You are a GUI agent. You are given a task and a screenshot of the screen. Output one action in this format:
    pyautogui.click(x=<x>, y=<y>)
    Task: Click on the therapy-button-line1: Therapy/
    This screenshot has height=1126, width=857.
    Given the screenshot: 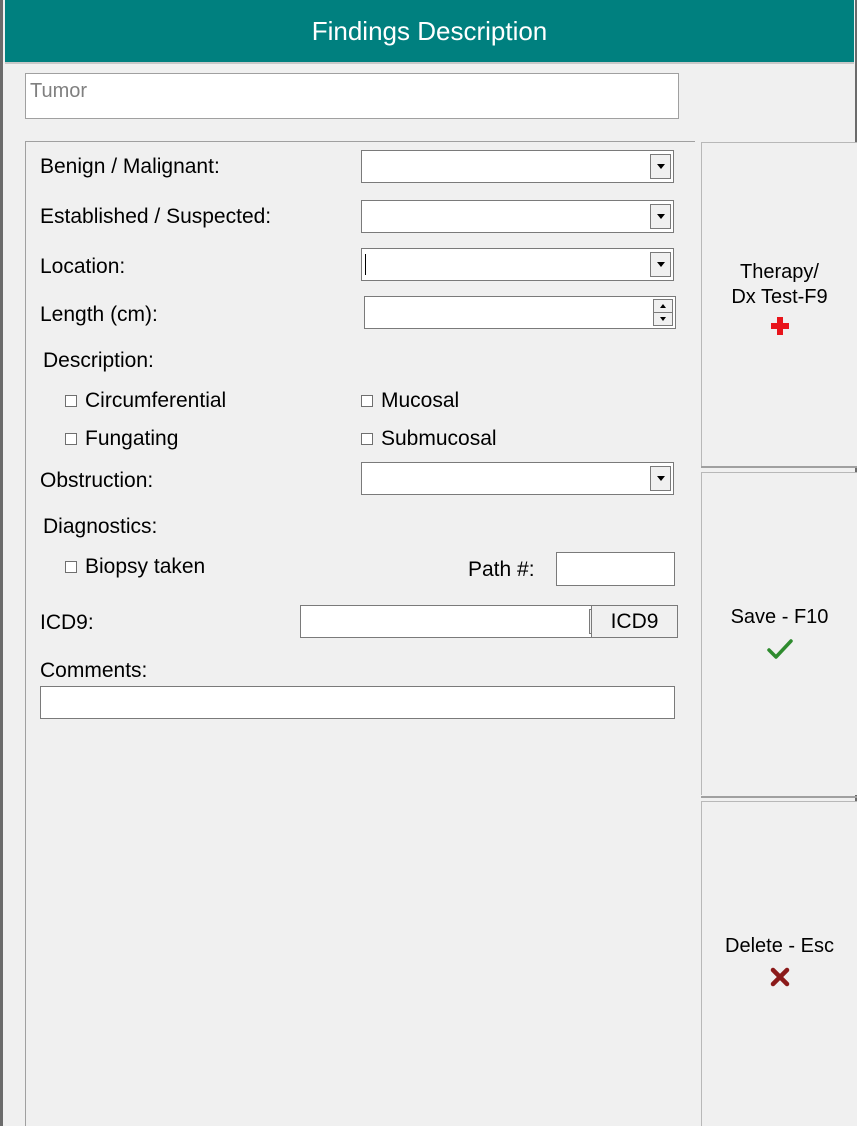 What is the action you would take?
    pyautogui.click(x=779, y=272)
    